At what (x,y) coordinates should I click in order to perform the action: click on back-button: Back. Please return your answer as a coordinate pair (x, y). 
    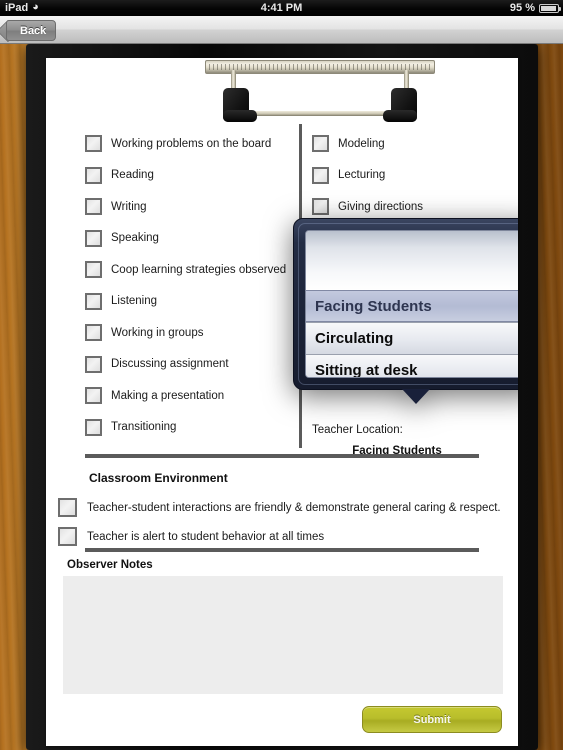
    Looking at the image, I should click on (31, 30).